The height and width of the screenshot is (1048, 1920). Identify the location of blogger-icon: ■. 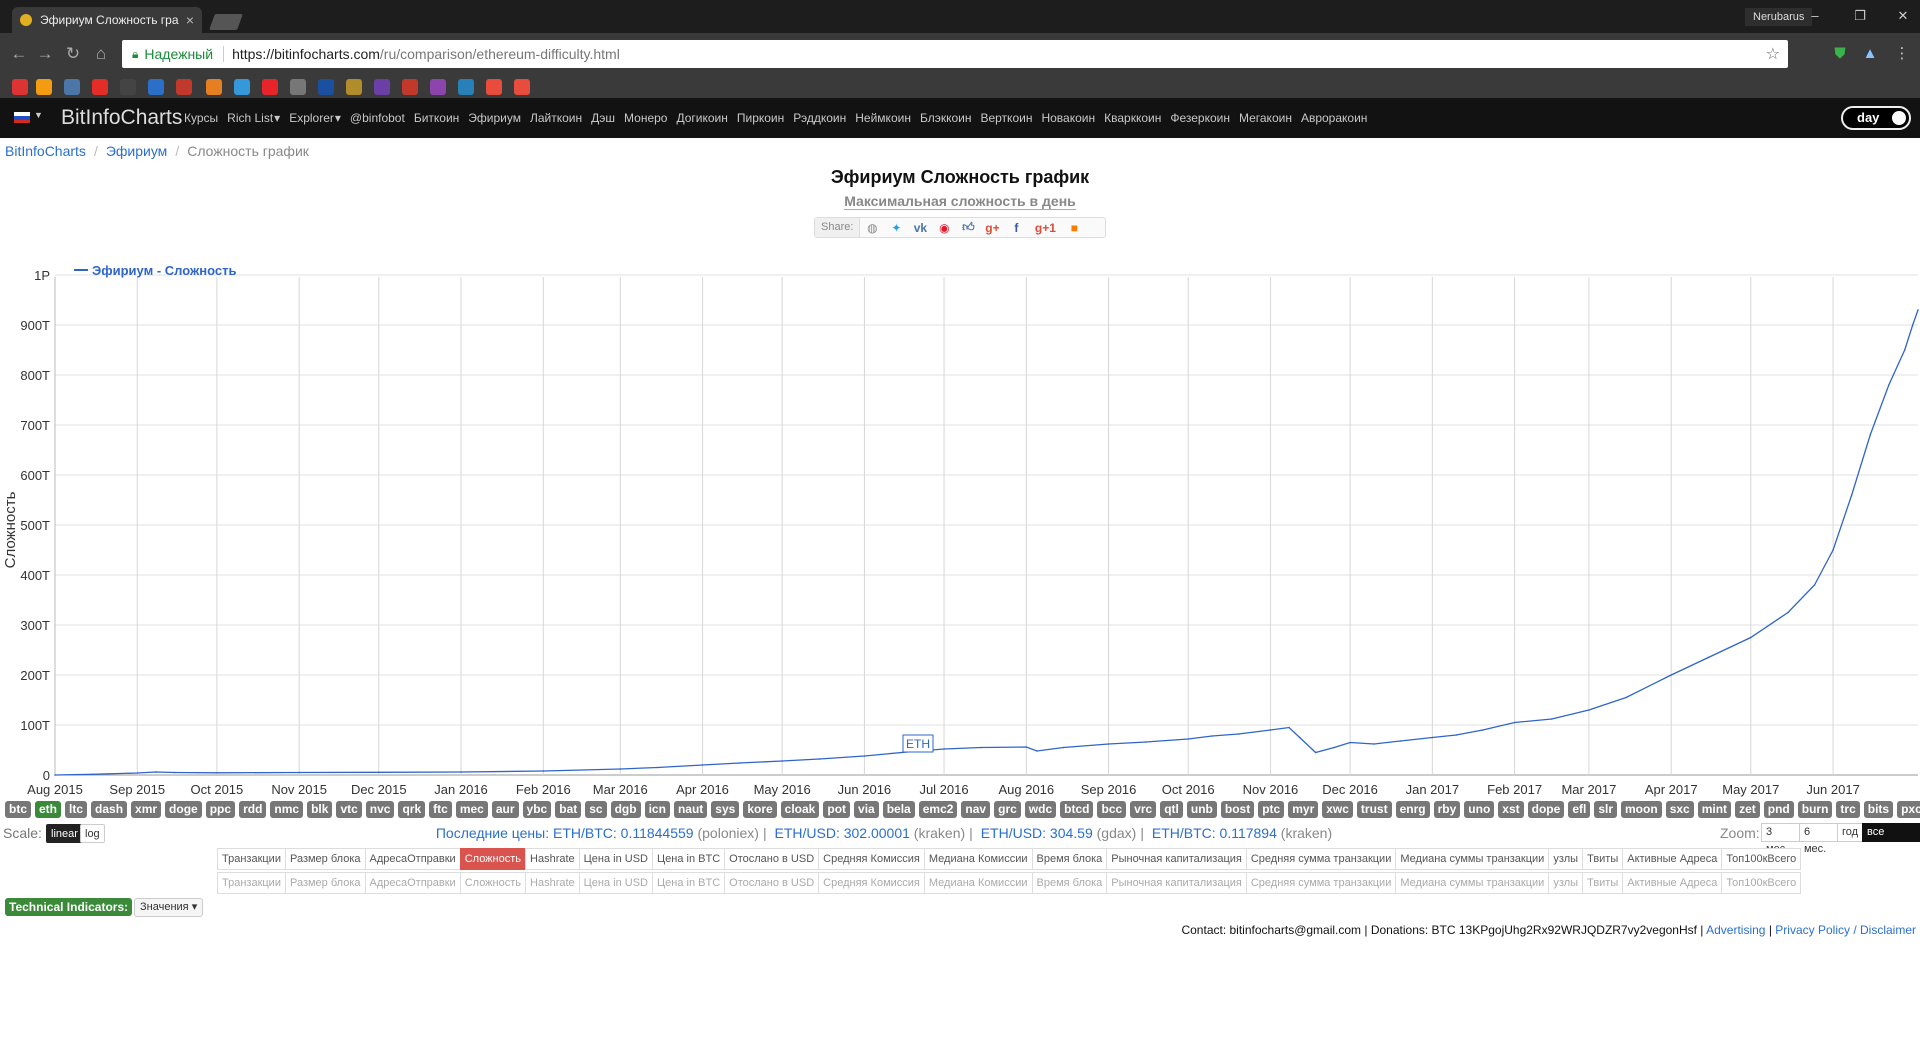
(1074, 228).